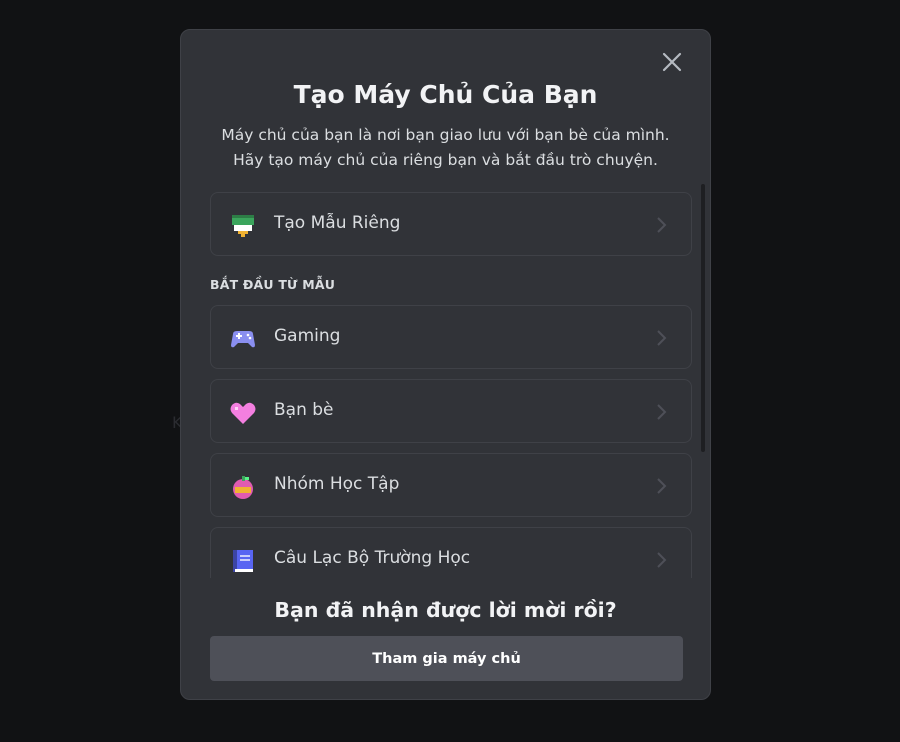 The image size is (900, 742). What do you see at coordinates (243, 226) in the screenshot?
I see `create-template-icon` at bounding box center [243, 226].